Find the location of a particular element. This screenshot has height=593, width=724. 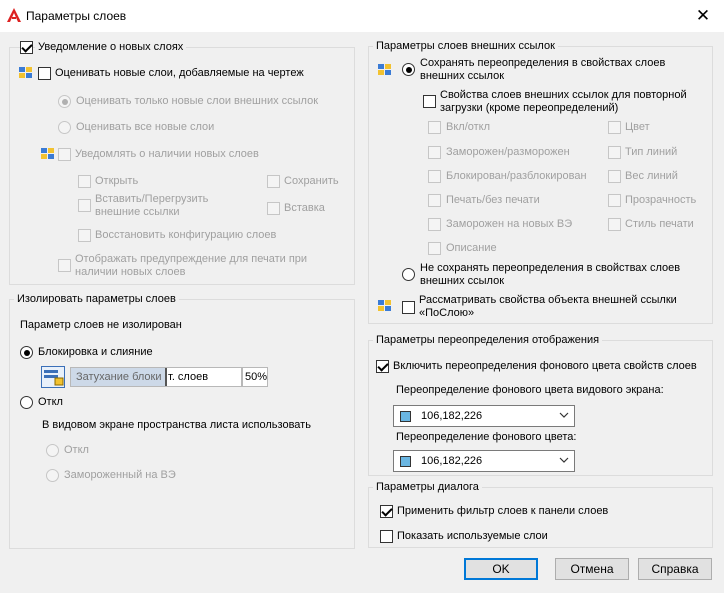

vp-bg-combo: 106,182,226 is located at coordinates (484, 416).